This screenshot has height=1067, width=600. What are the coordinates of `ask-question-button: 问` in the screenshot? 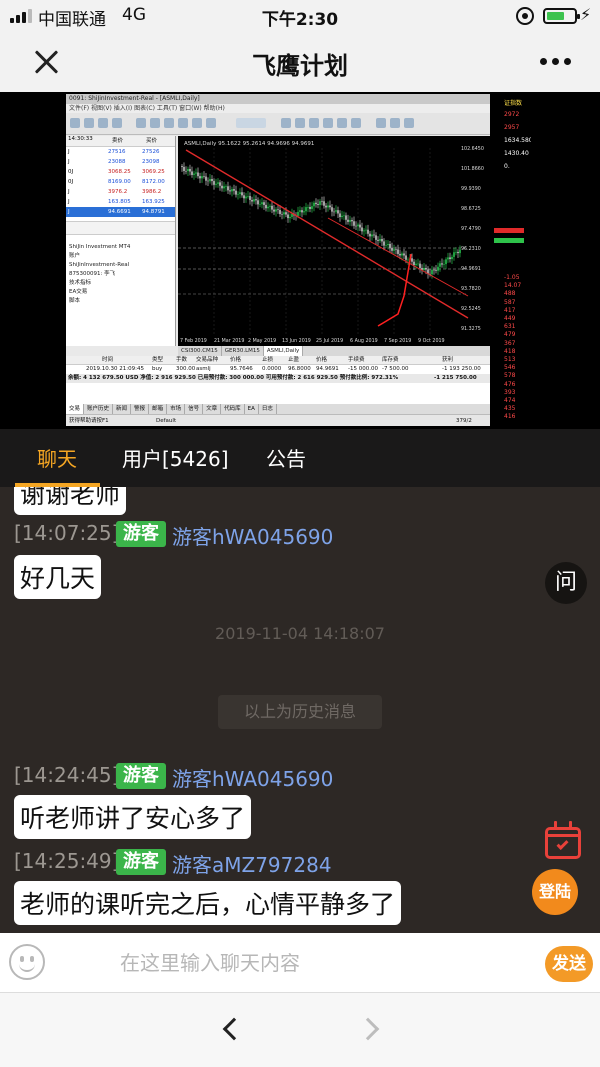 It's located at (566, 583).